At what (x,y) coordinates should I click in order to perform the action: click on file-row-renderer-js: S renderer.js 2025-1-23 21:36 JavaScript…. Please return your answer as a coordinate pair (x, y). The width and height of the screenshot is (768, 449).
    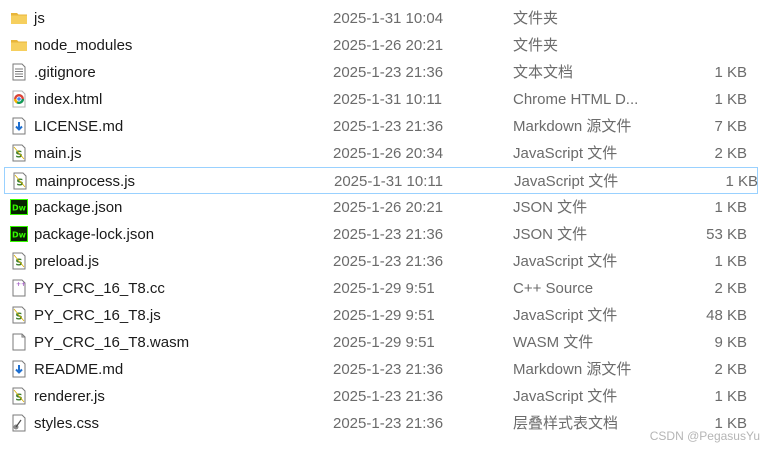
    Looking at the image, I should click on (384, 396).